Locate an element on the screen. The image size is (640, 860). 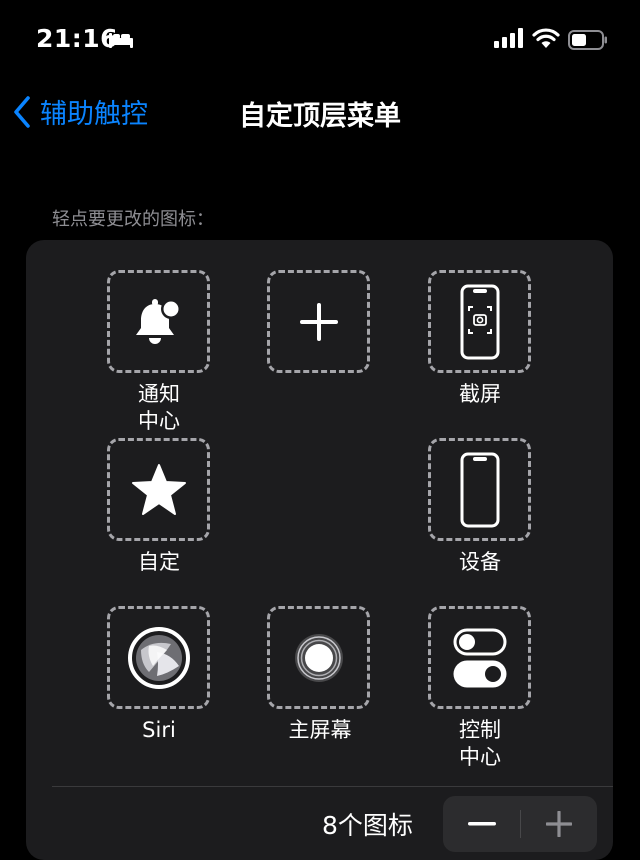
slot-custom is located at coordinates (158, 489).